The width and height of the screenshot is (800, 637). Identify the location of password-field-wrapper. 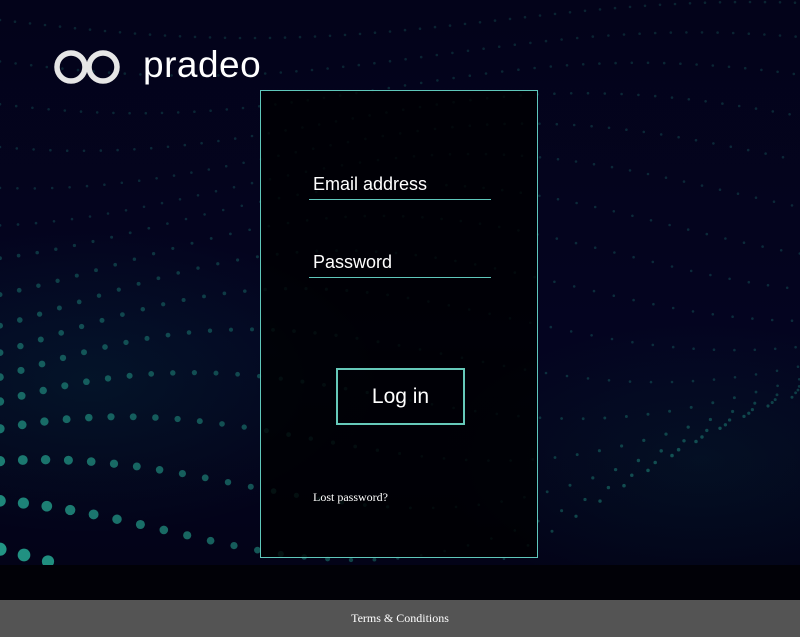
(400, 264).